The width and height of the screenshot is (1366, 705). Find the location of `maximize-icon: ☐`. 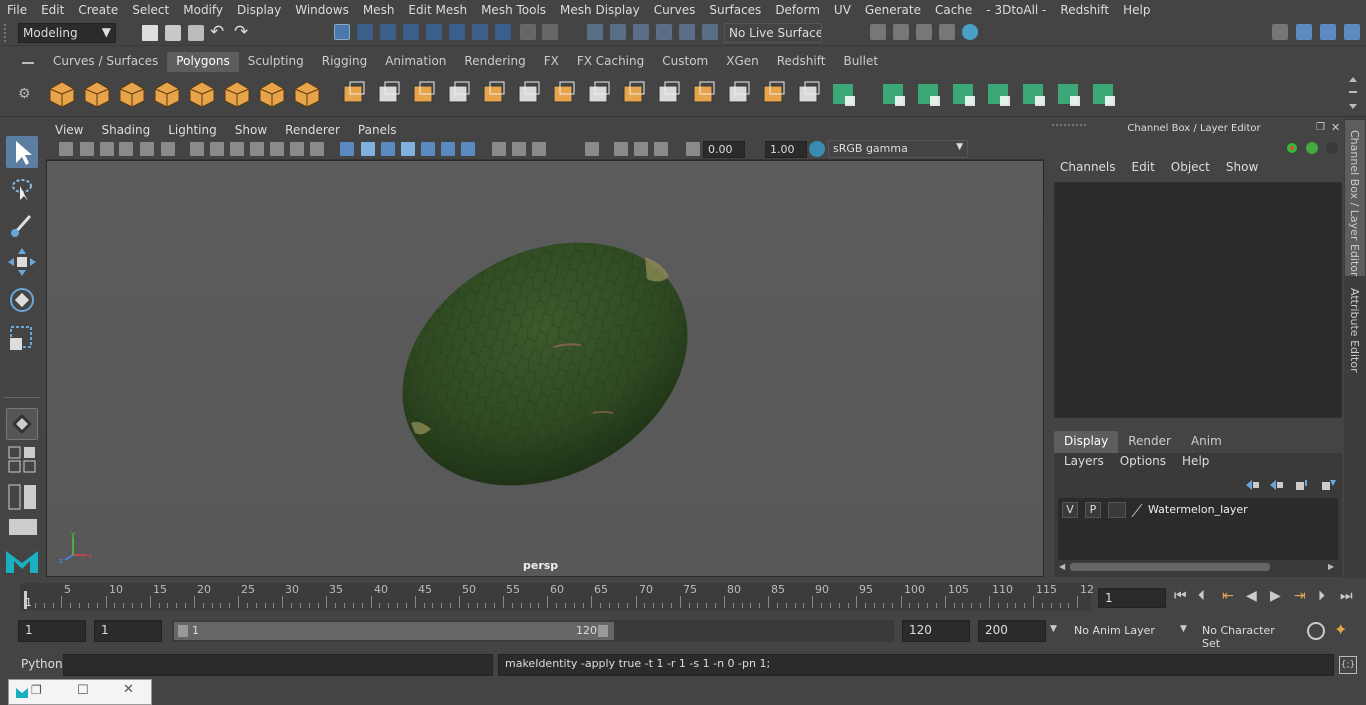

maximize-icon: ☐ is located at coordinates (83, 690).